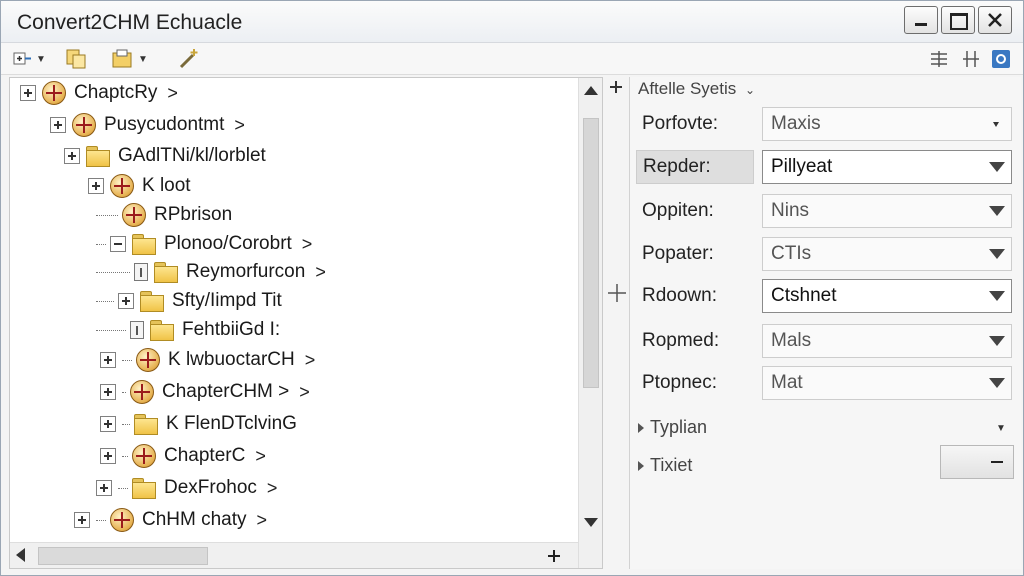  I want to click on vertical-scrollbar, so click(590, 323).